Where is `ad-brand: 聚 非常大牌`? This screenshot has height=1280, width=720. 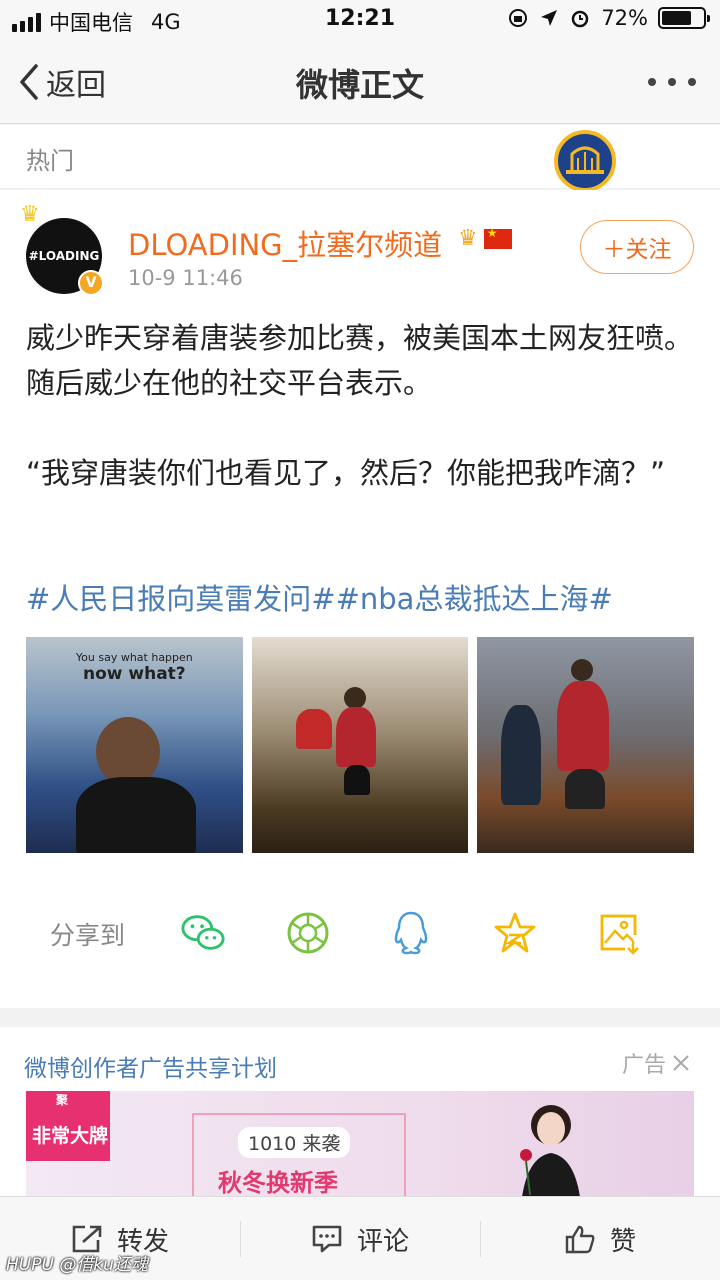
ad-brand: 聚 非常大牌 is located at coordinates (68, 1126).